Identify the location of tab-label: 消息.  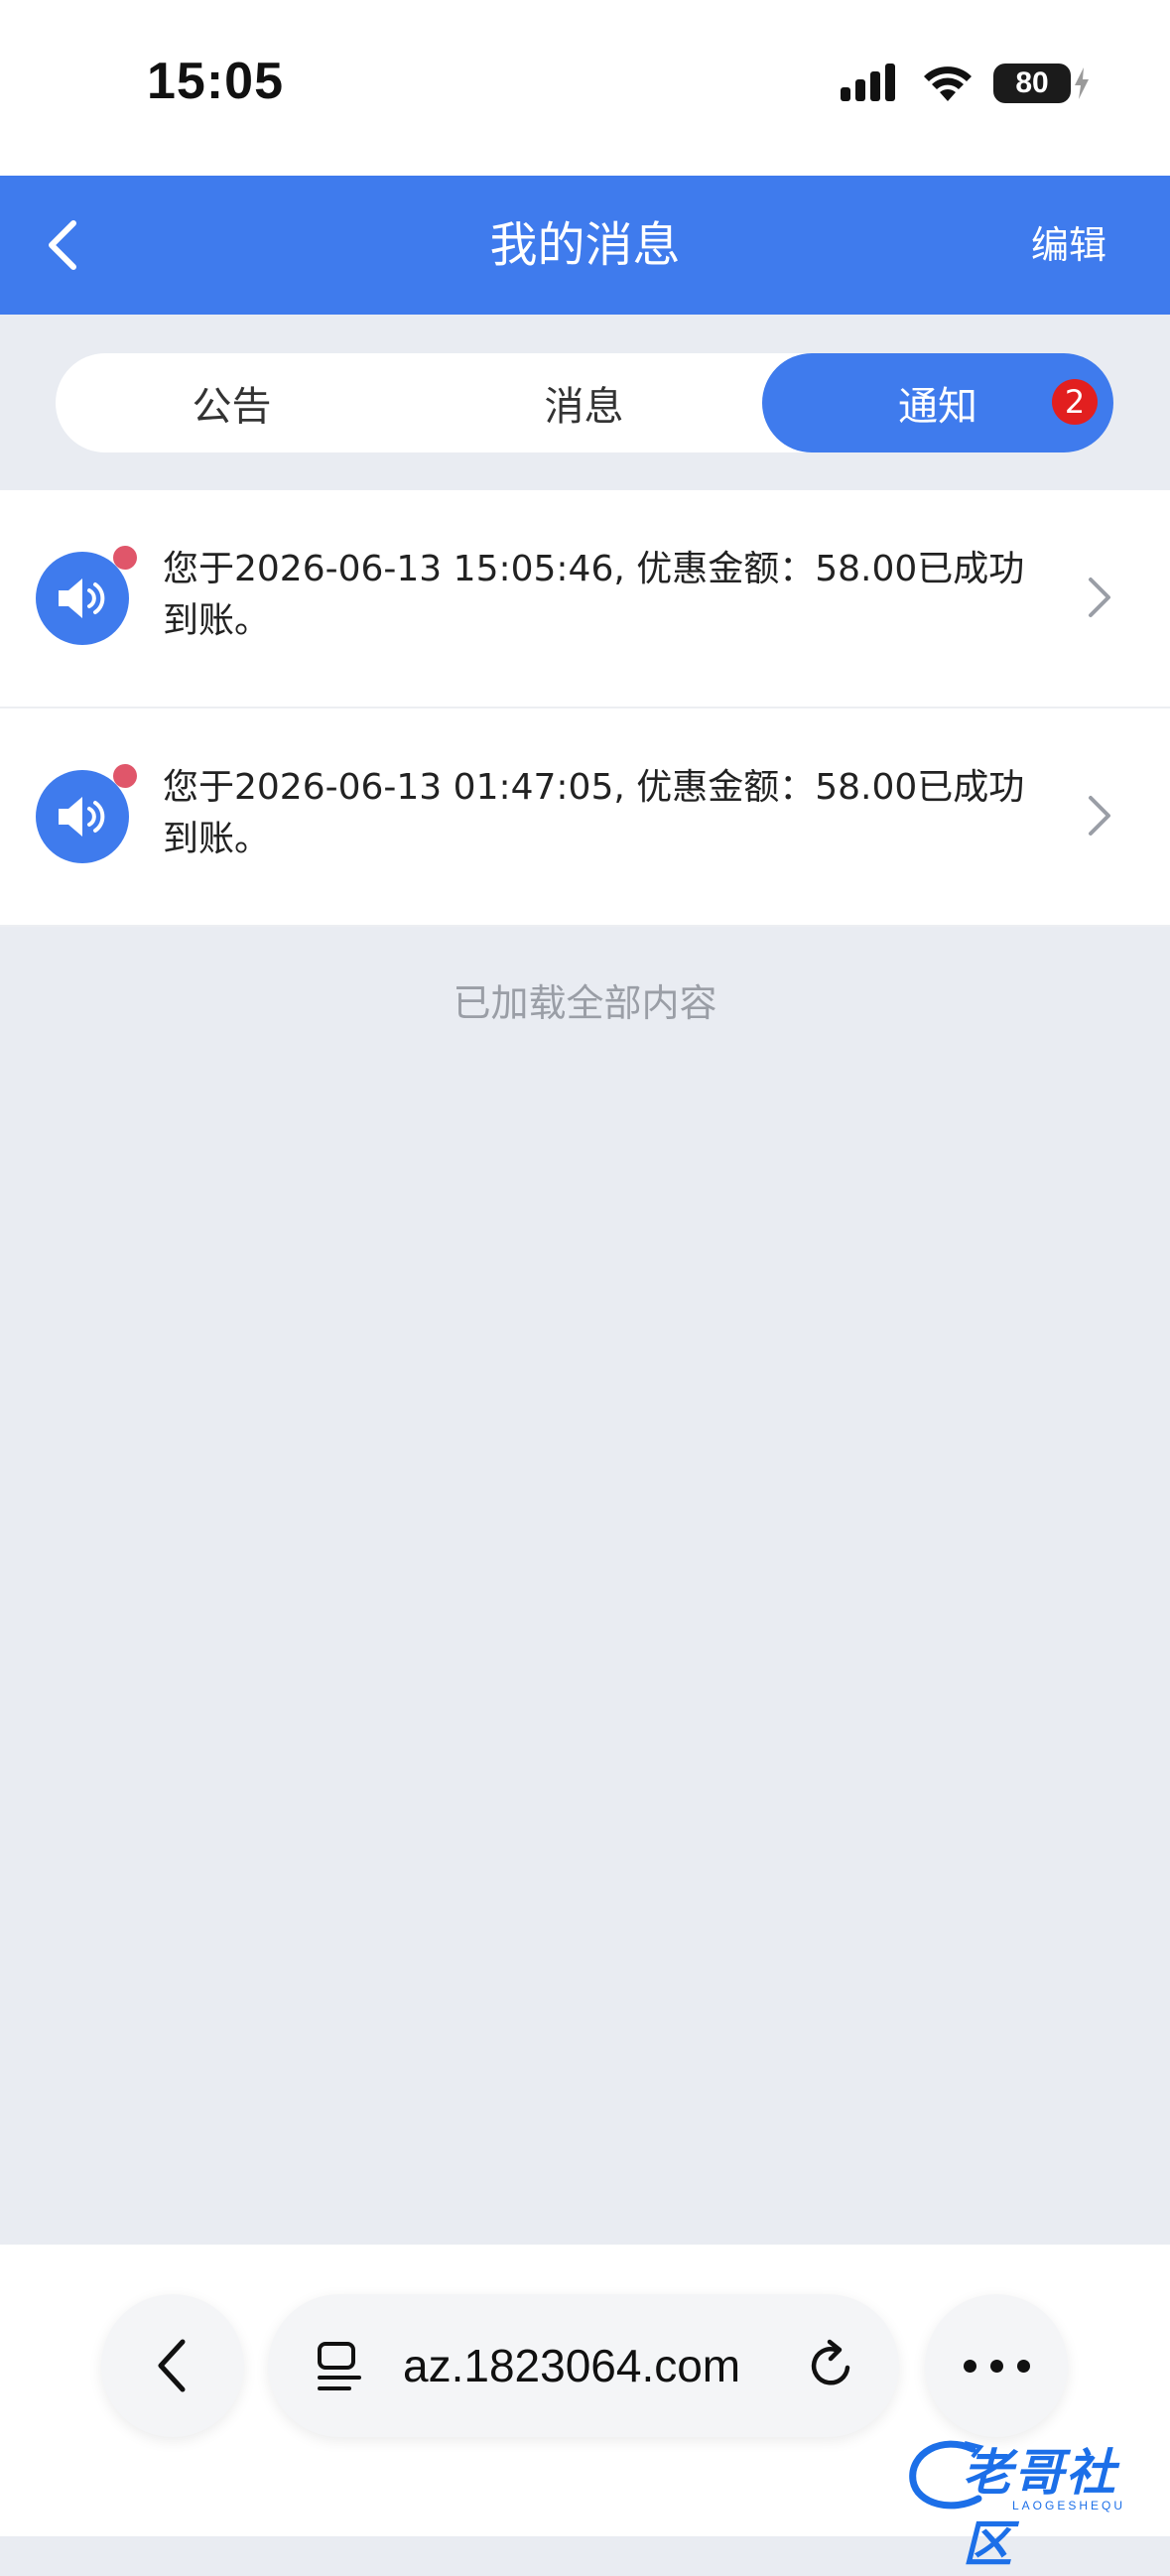
(584, 407).